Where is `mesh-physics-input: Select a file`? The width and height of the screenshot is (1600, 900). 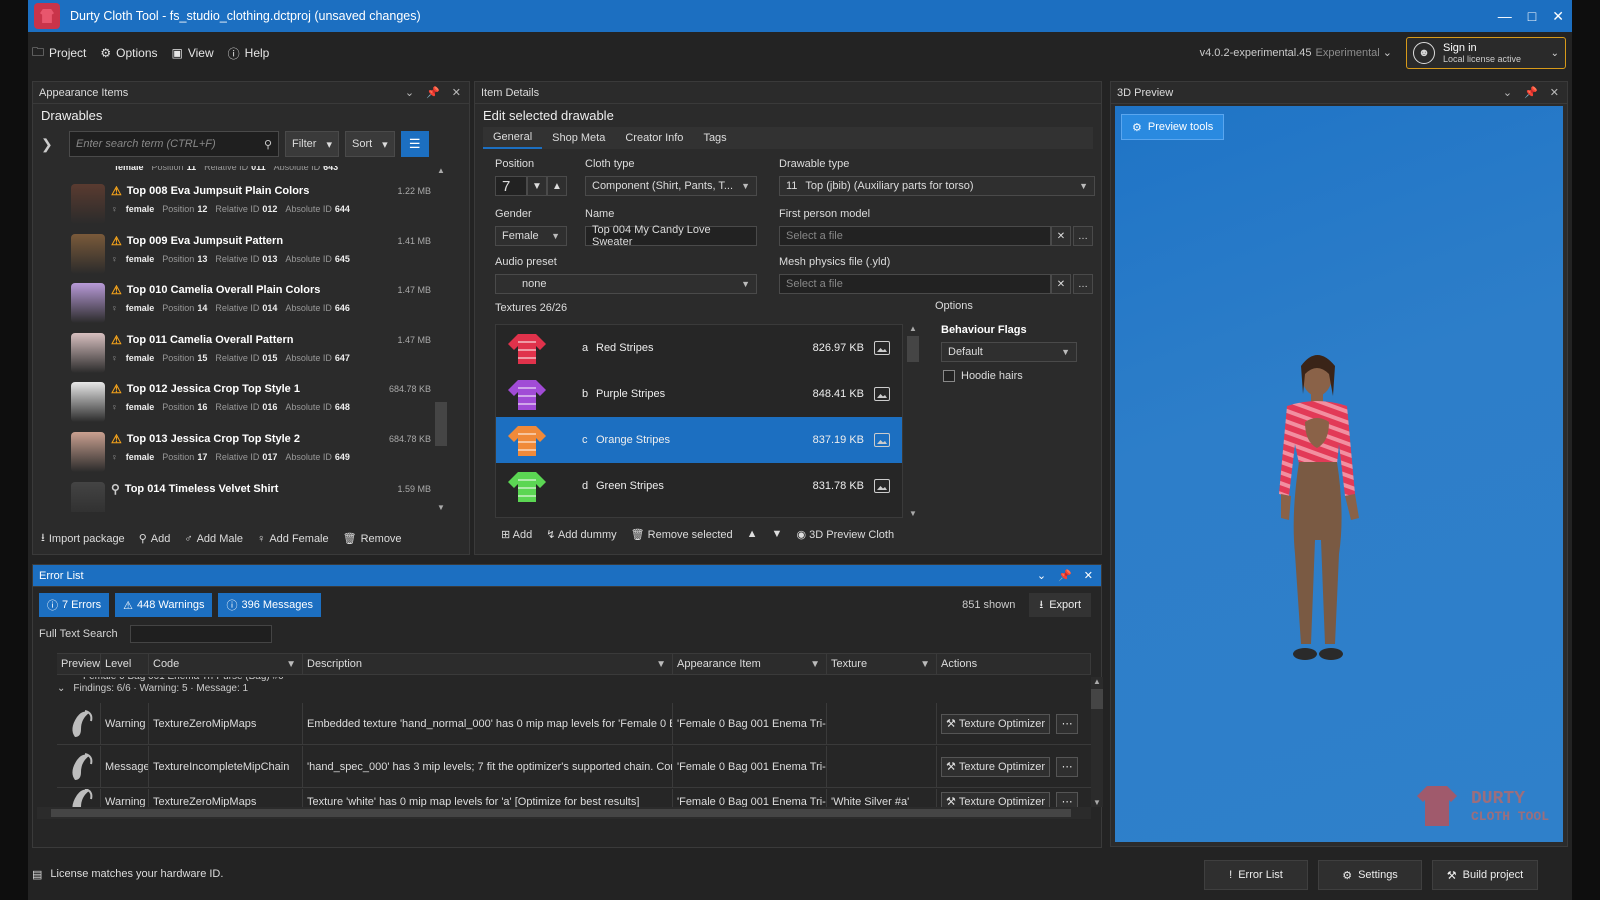
mesh-physics-input: Select a file is located at coordinates (915, 284).